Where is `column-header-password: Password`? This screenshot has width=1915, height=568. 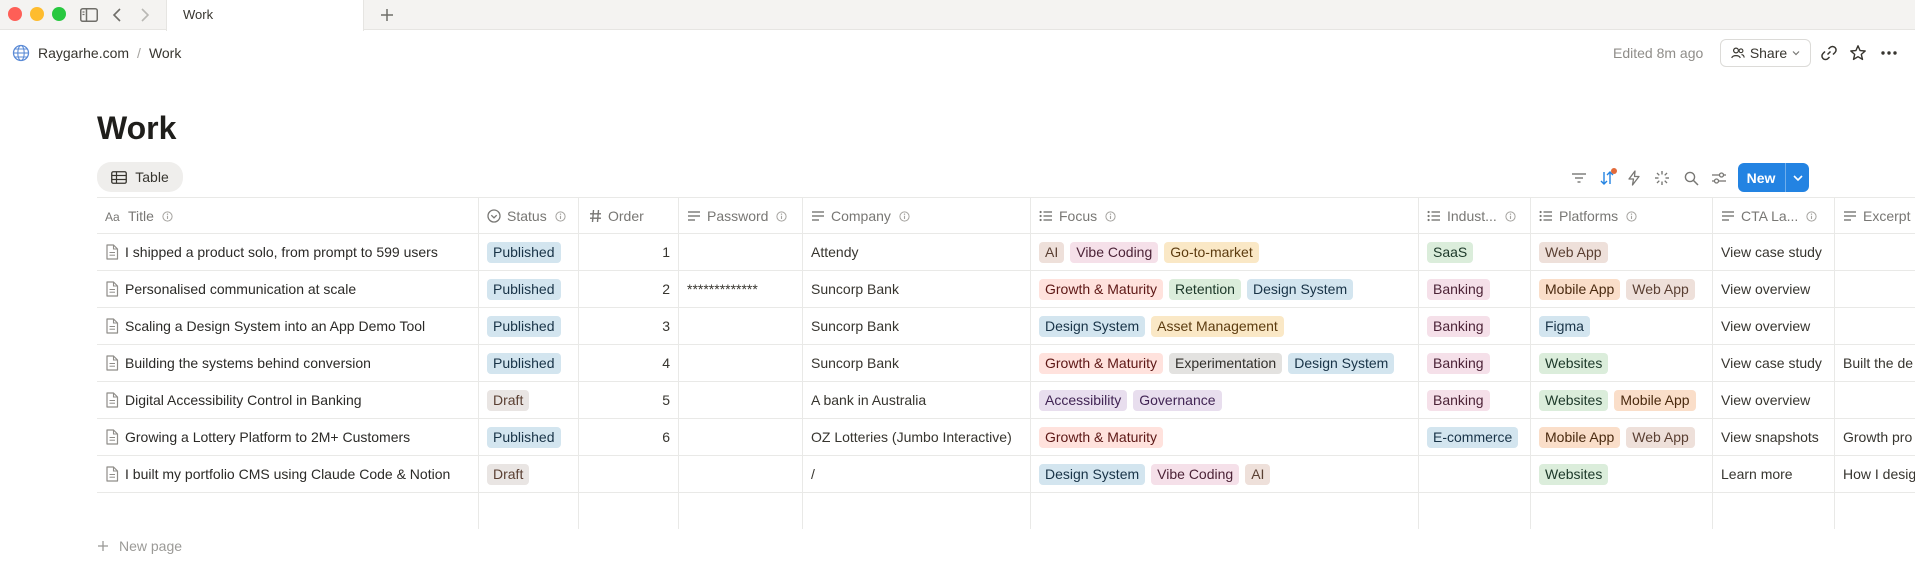
column-header-password: Password is located at coordinates (741, 216).